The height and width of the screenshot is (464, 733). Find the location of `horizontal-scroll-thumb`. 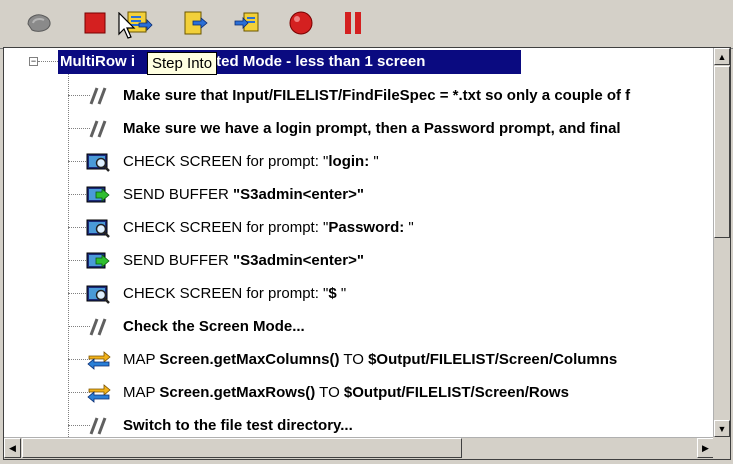

horizontal-scroll-thumb is located at coordinates (242, 448).